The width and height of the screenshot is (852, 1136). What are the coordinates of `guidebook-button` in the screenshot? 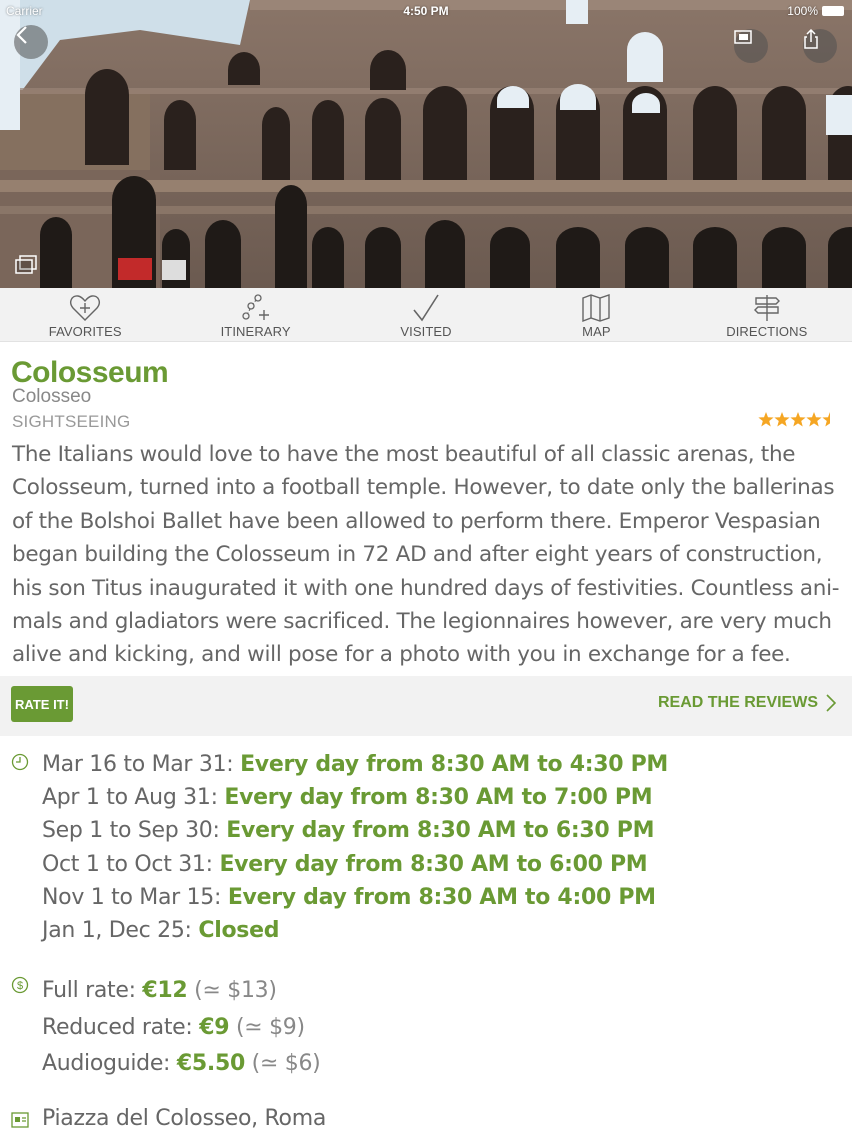 It's located at (751, 46).